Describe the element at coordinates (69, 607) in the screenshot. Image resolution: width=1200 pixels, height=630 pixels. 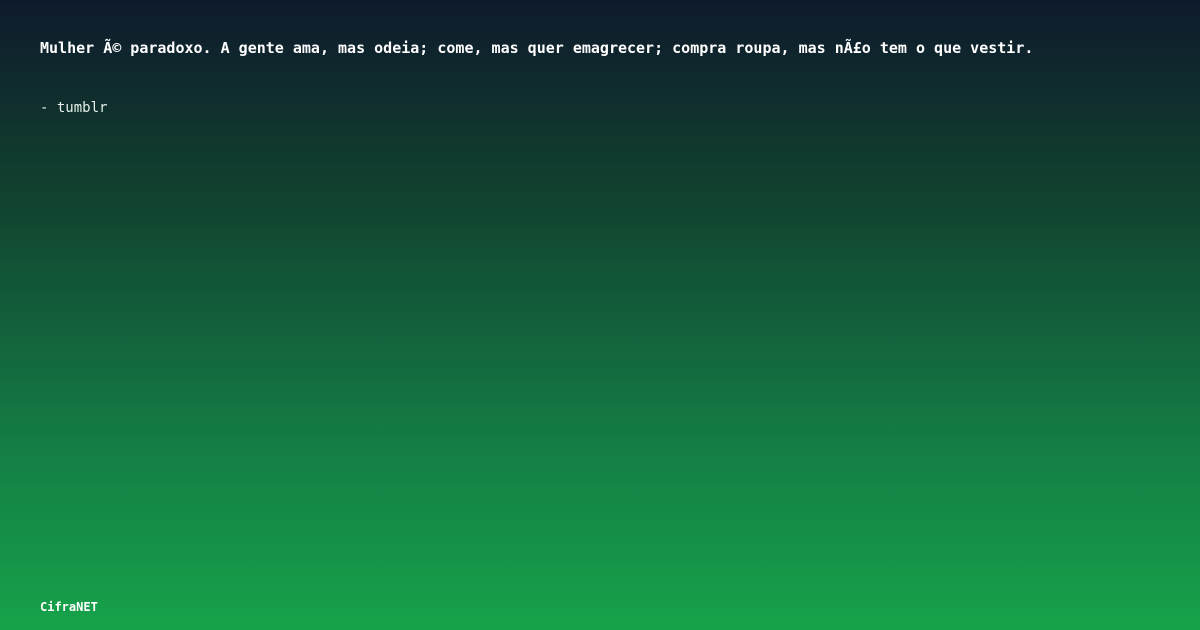
I see `brand-logo-text: CifraNET` at that location.